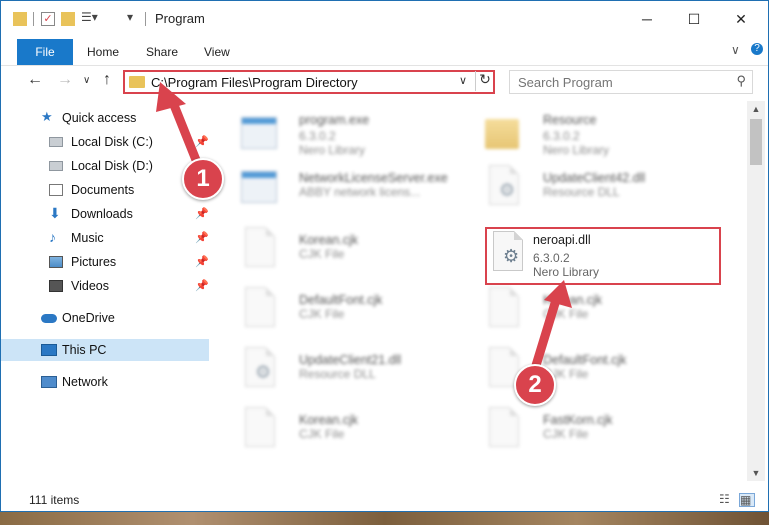 The width and height of the screenshot is (769, 525). Describe the element at coordinates (105, 286) in the screenshot. I see `nav-item-videos: Videos 📌` at that location.